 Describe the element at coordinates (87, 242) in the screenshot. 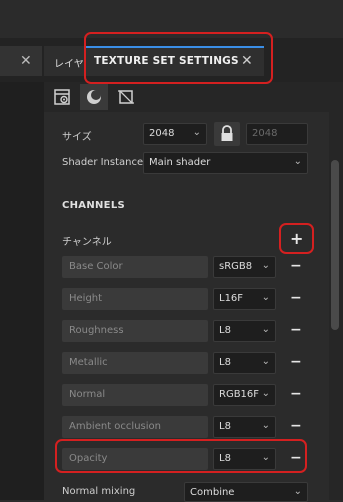

I see `add-channel-label: チャンネル` at that location.